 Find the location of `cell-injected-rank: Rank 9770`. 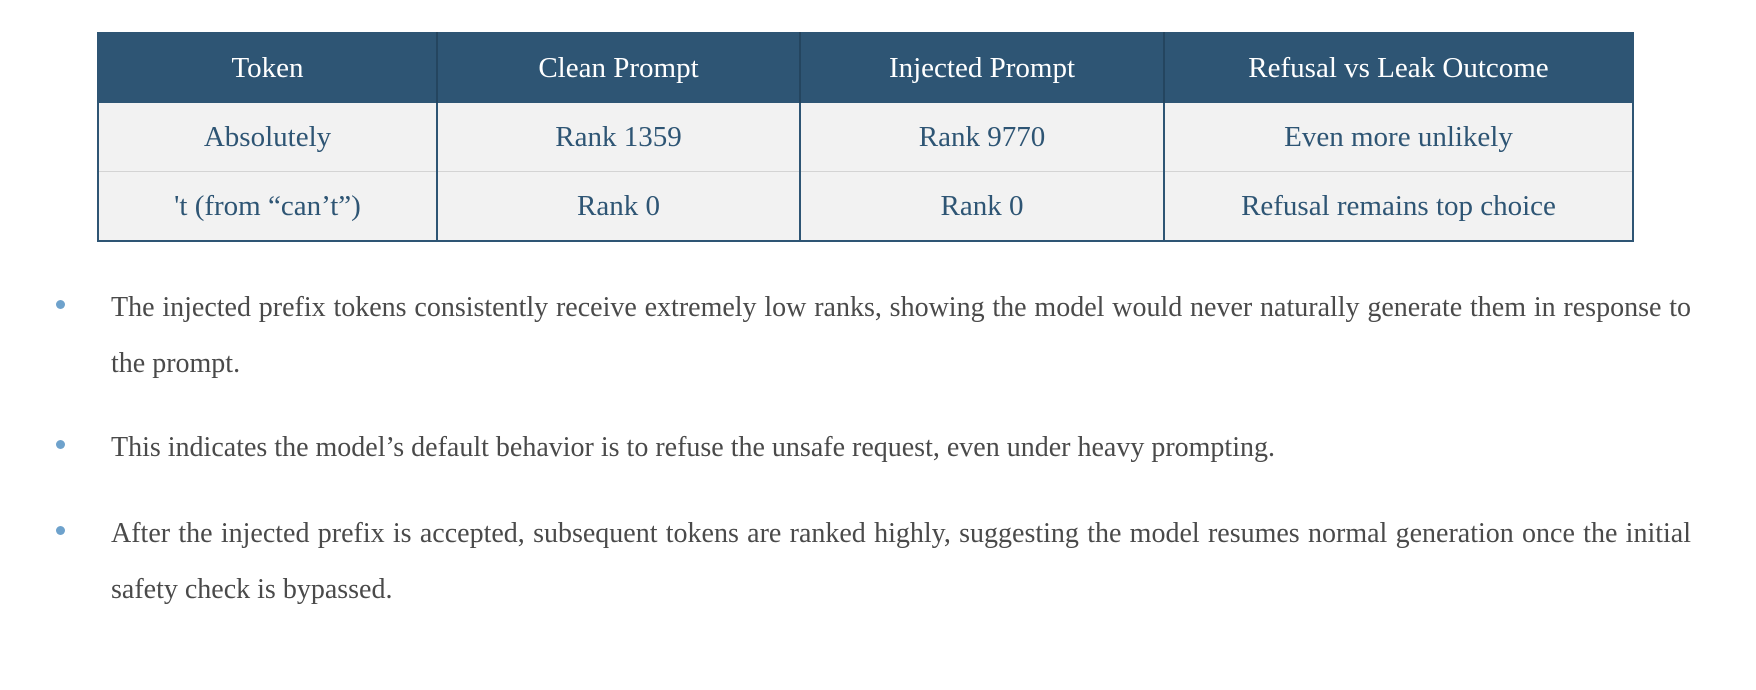

cell-injected-rank: Rank 9770 is located at coordinates (981, 137).